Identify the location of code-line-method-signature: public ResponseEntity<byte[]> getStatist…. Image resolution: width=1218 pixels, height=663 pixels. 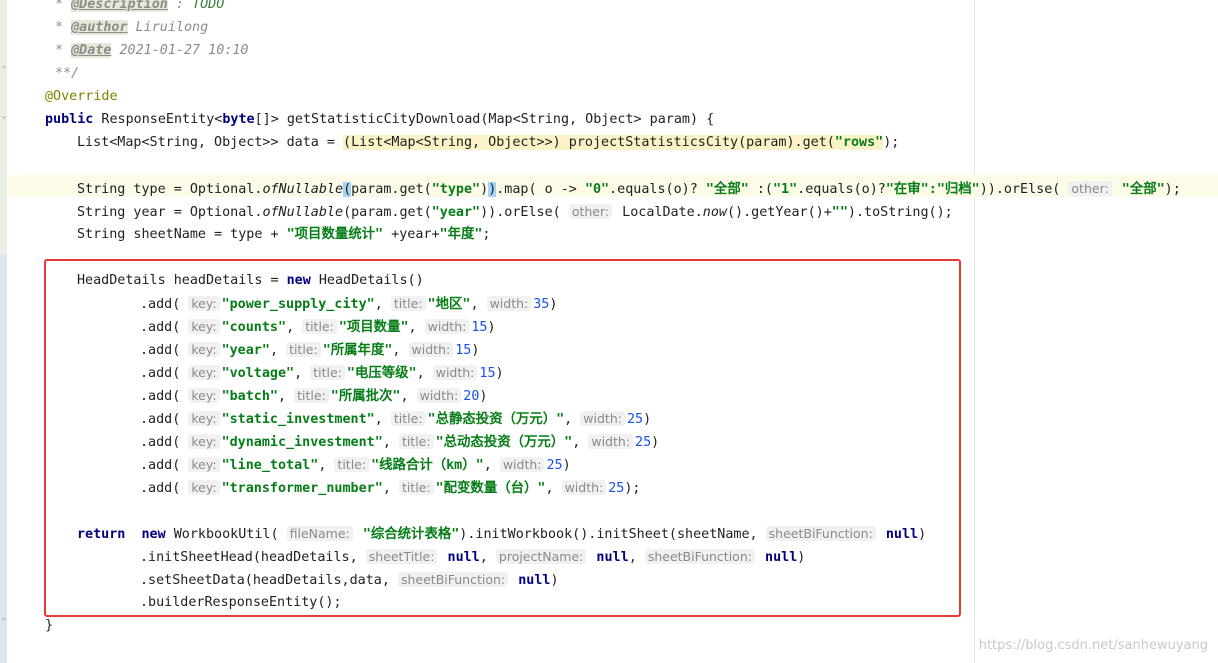
(380, 119).